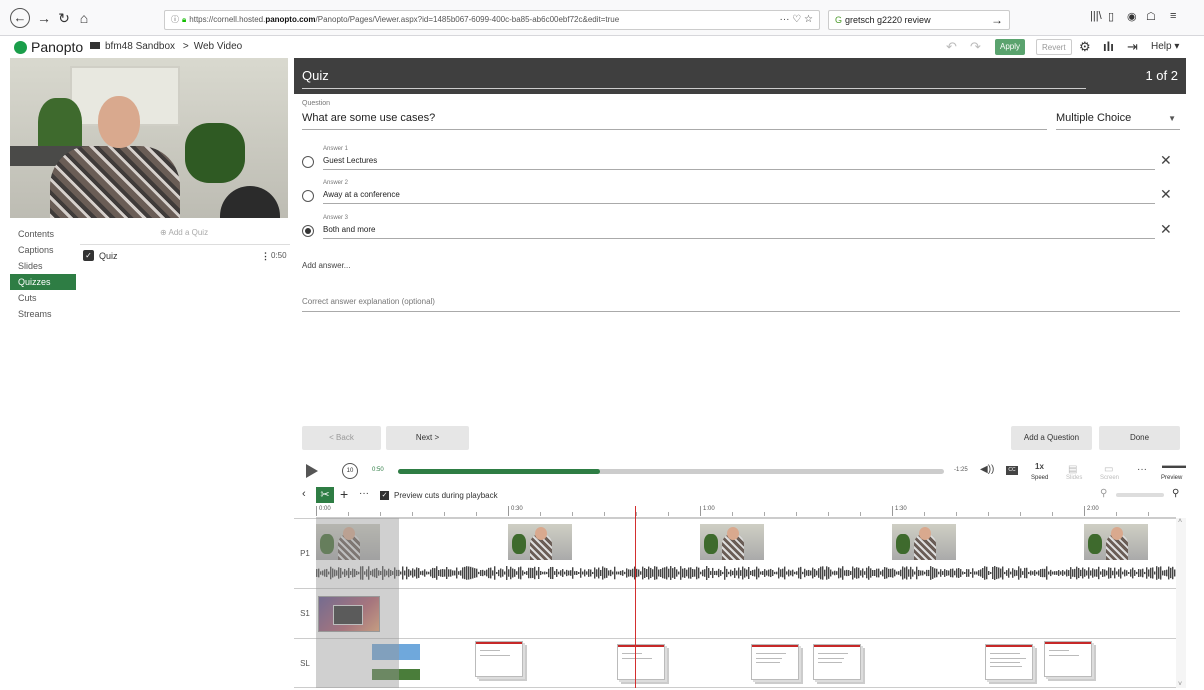 The height and width of the screenshot is (690, 1204). Describe the element at coordinates (312, 471) in the screenshot. I see `play-icon` at that location.